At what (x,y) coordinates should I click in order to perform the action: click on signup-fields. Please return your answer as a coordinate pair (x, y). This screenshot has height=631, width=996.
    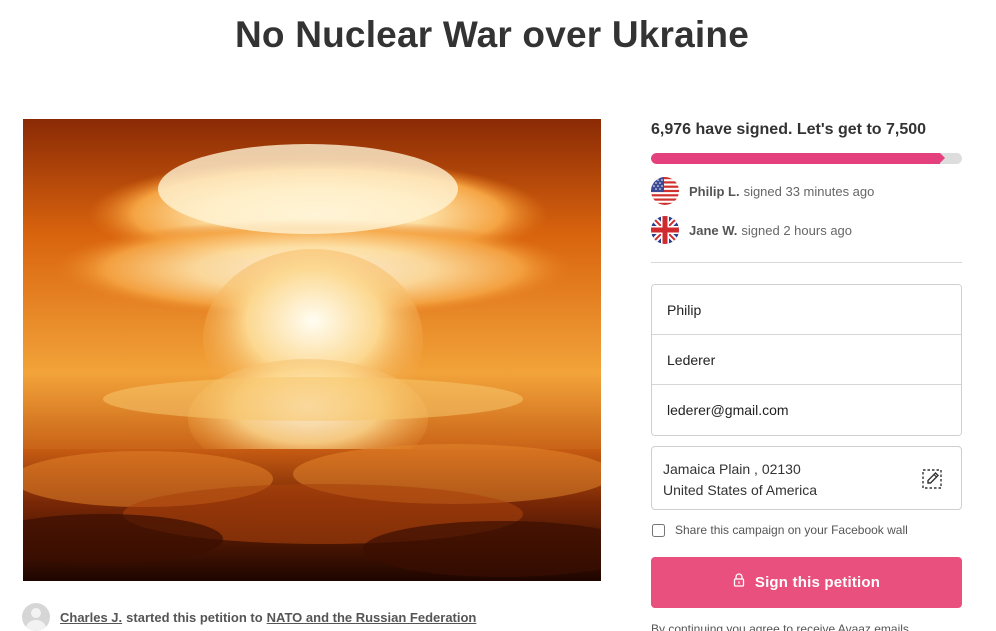
    Looking at the image, I should click on (806, 360).